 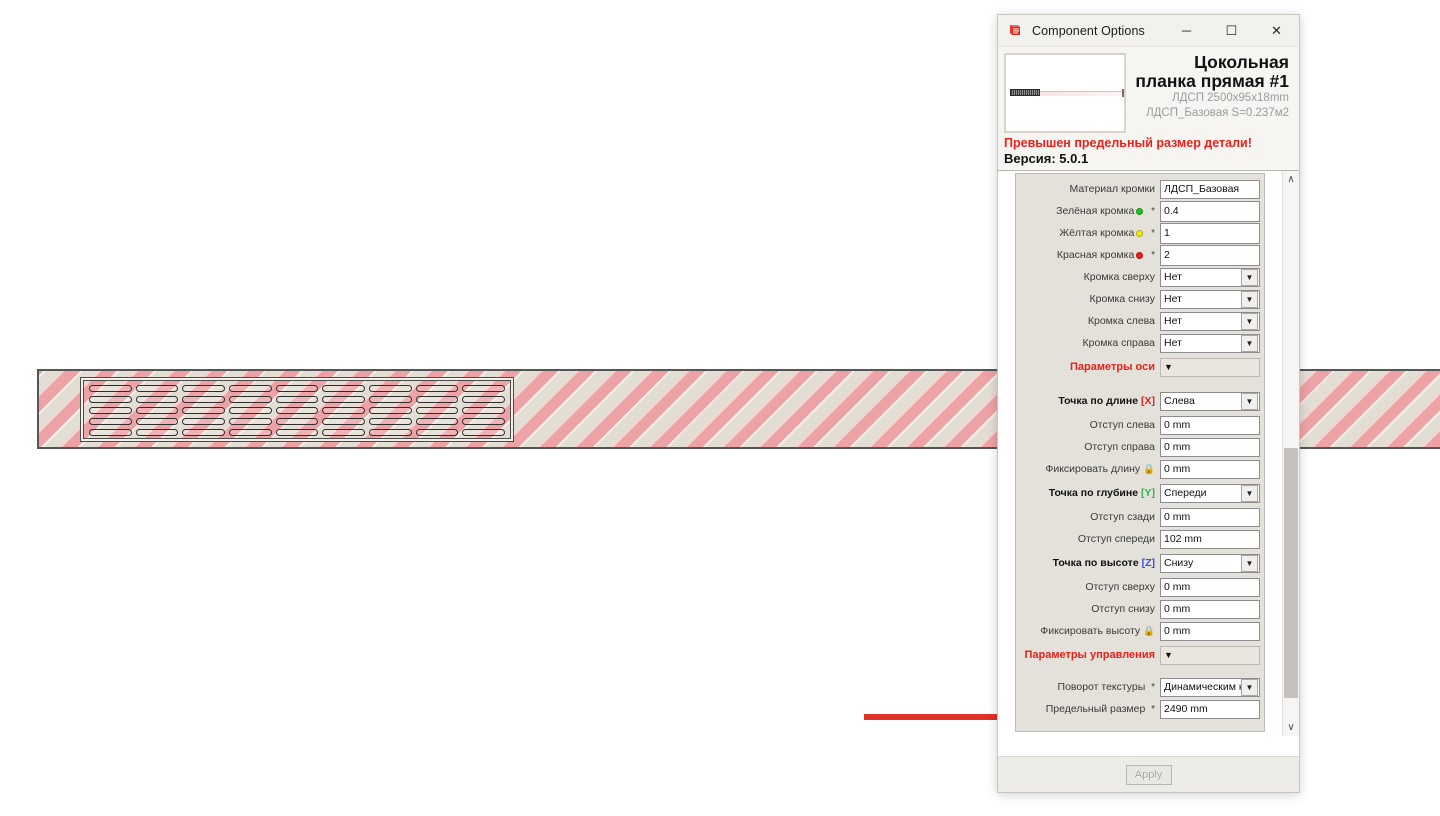 What do you see at coordinates (1276, 31) in the screenshot?
I see `close-button: ✕` at bounding box center [1276, 31].